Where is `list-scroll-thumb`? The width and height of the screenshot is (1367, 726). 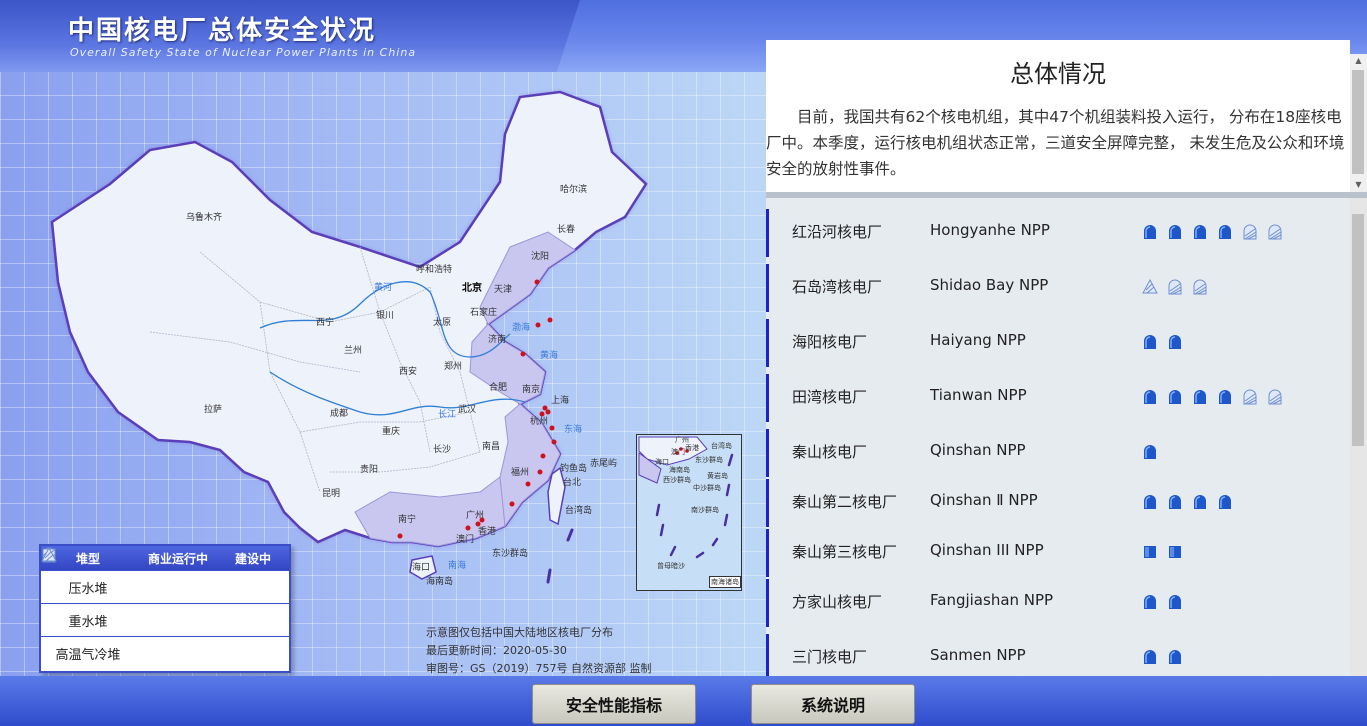
list-scroll-thumb is located at coordinates (1358, 330).